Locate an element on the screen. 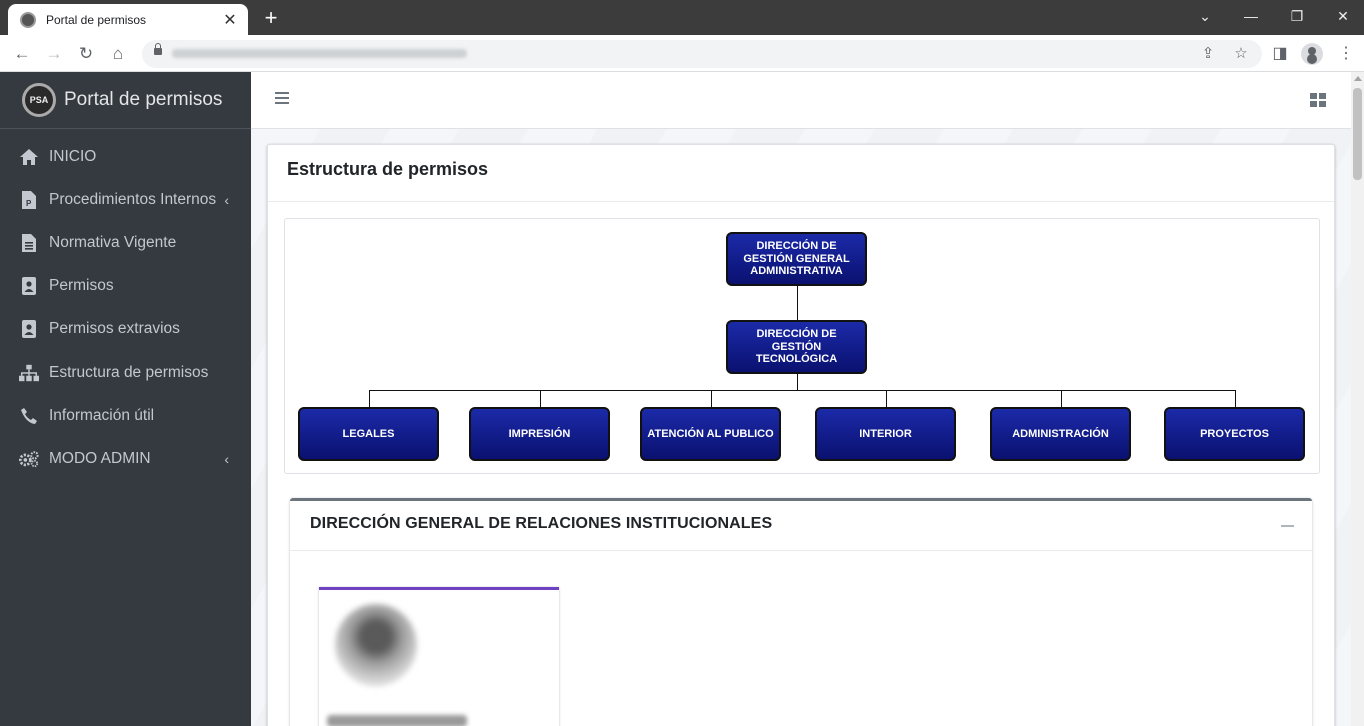  sidebar-item-procedimientos: P Procedimientos Internos ‹ is located at coordinates (125, 199).